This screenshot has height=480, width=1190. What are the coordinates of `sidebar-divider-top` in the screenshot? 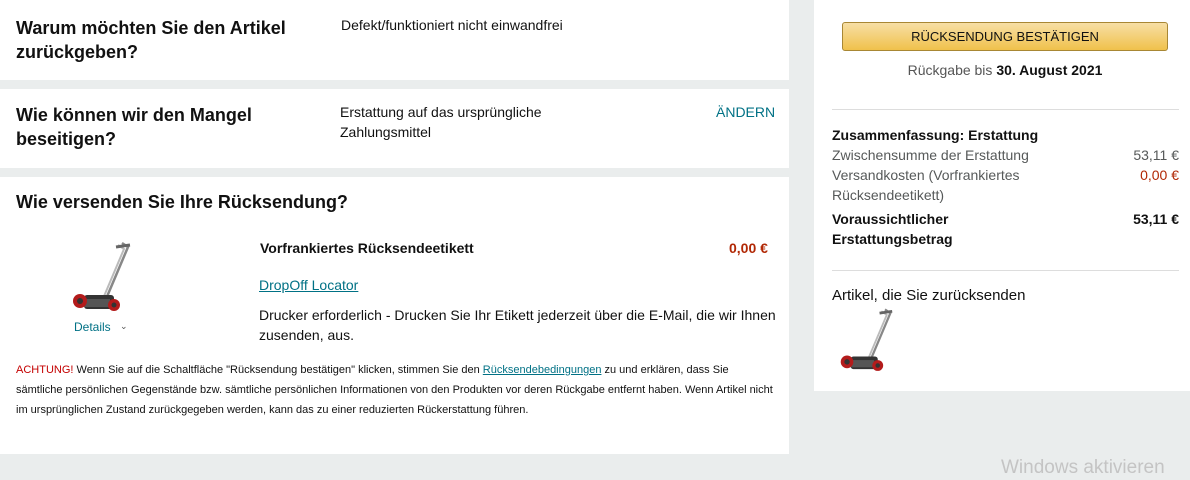 It's located at (1005, 109).